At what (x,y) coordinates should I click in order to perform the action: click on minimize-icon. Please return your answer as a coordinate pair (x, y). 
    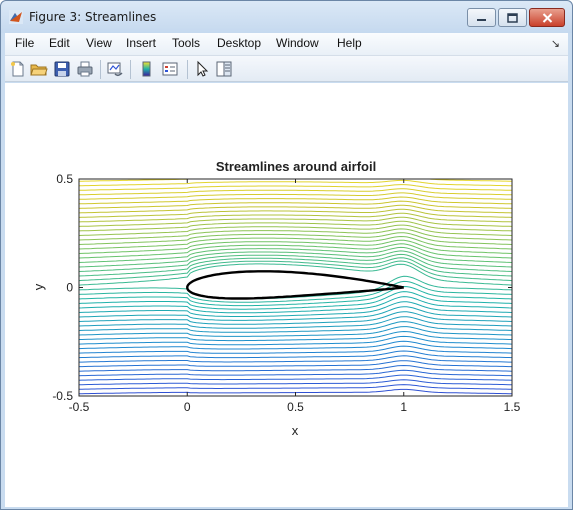
    Looking at the image, I should click on (481, 19).